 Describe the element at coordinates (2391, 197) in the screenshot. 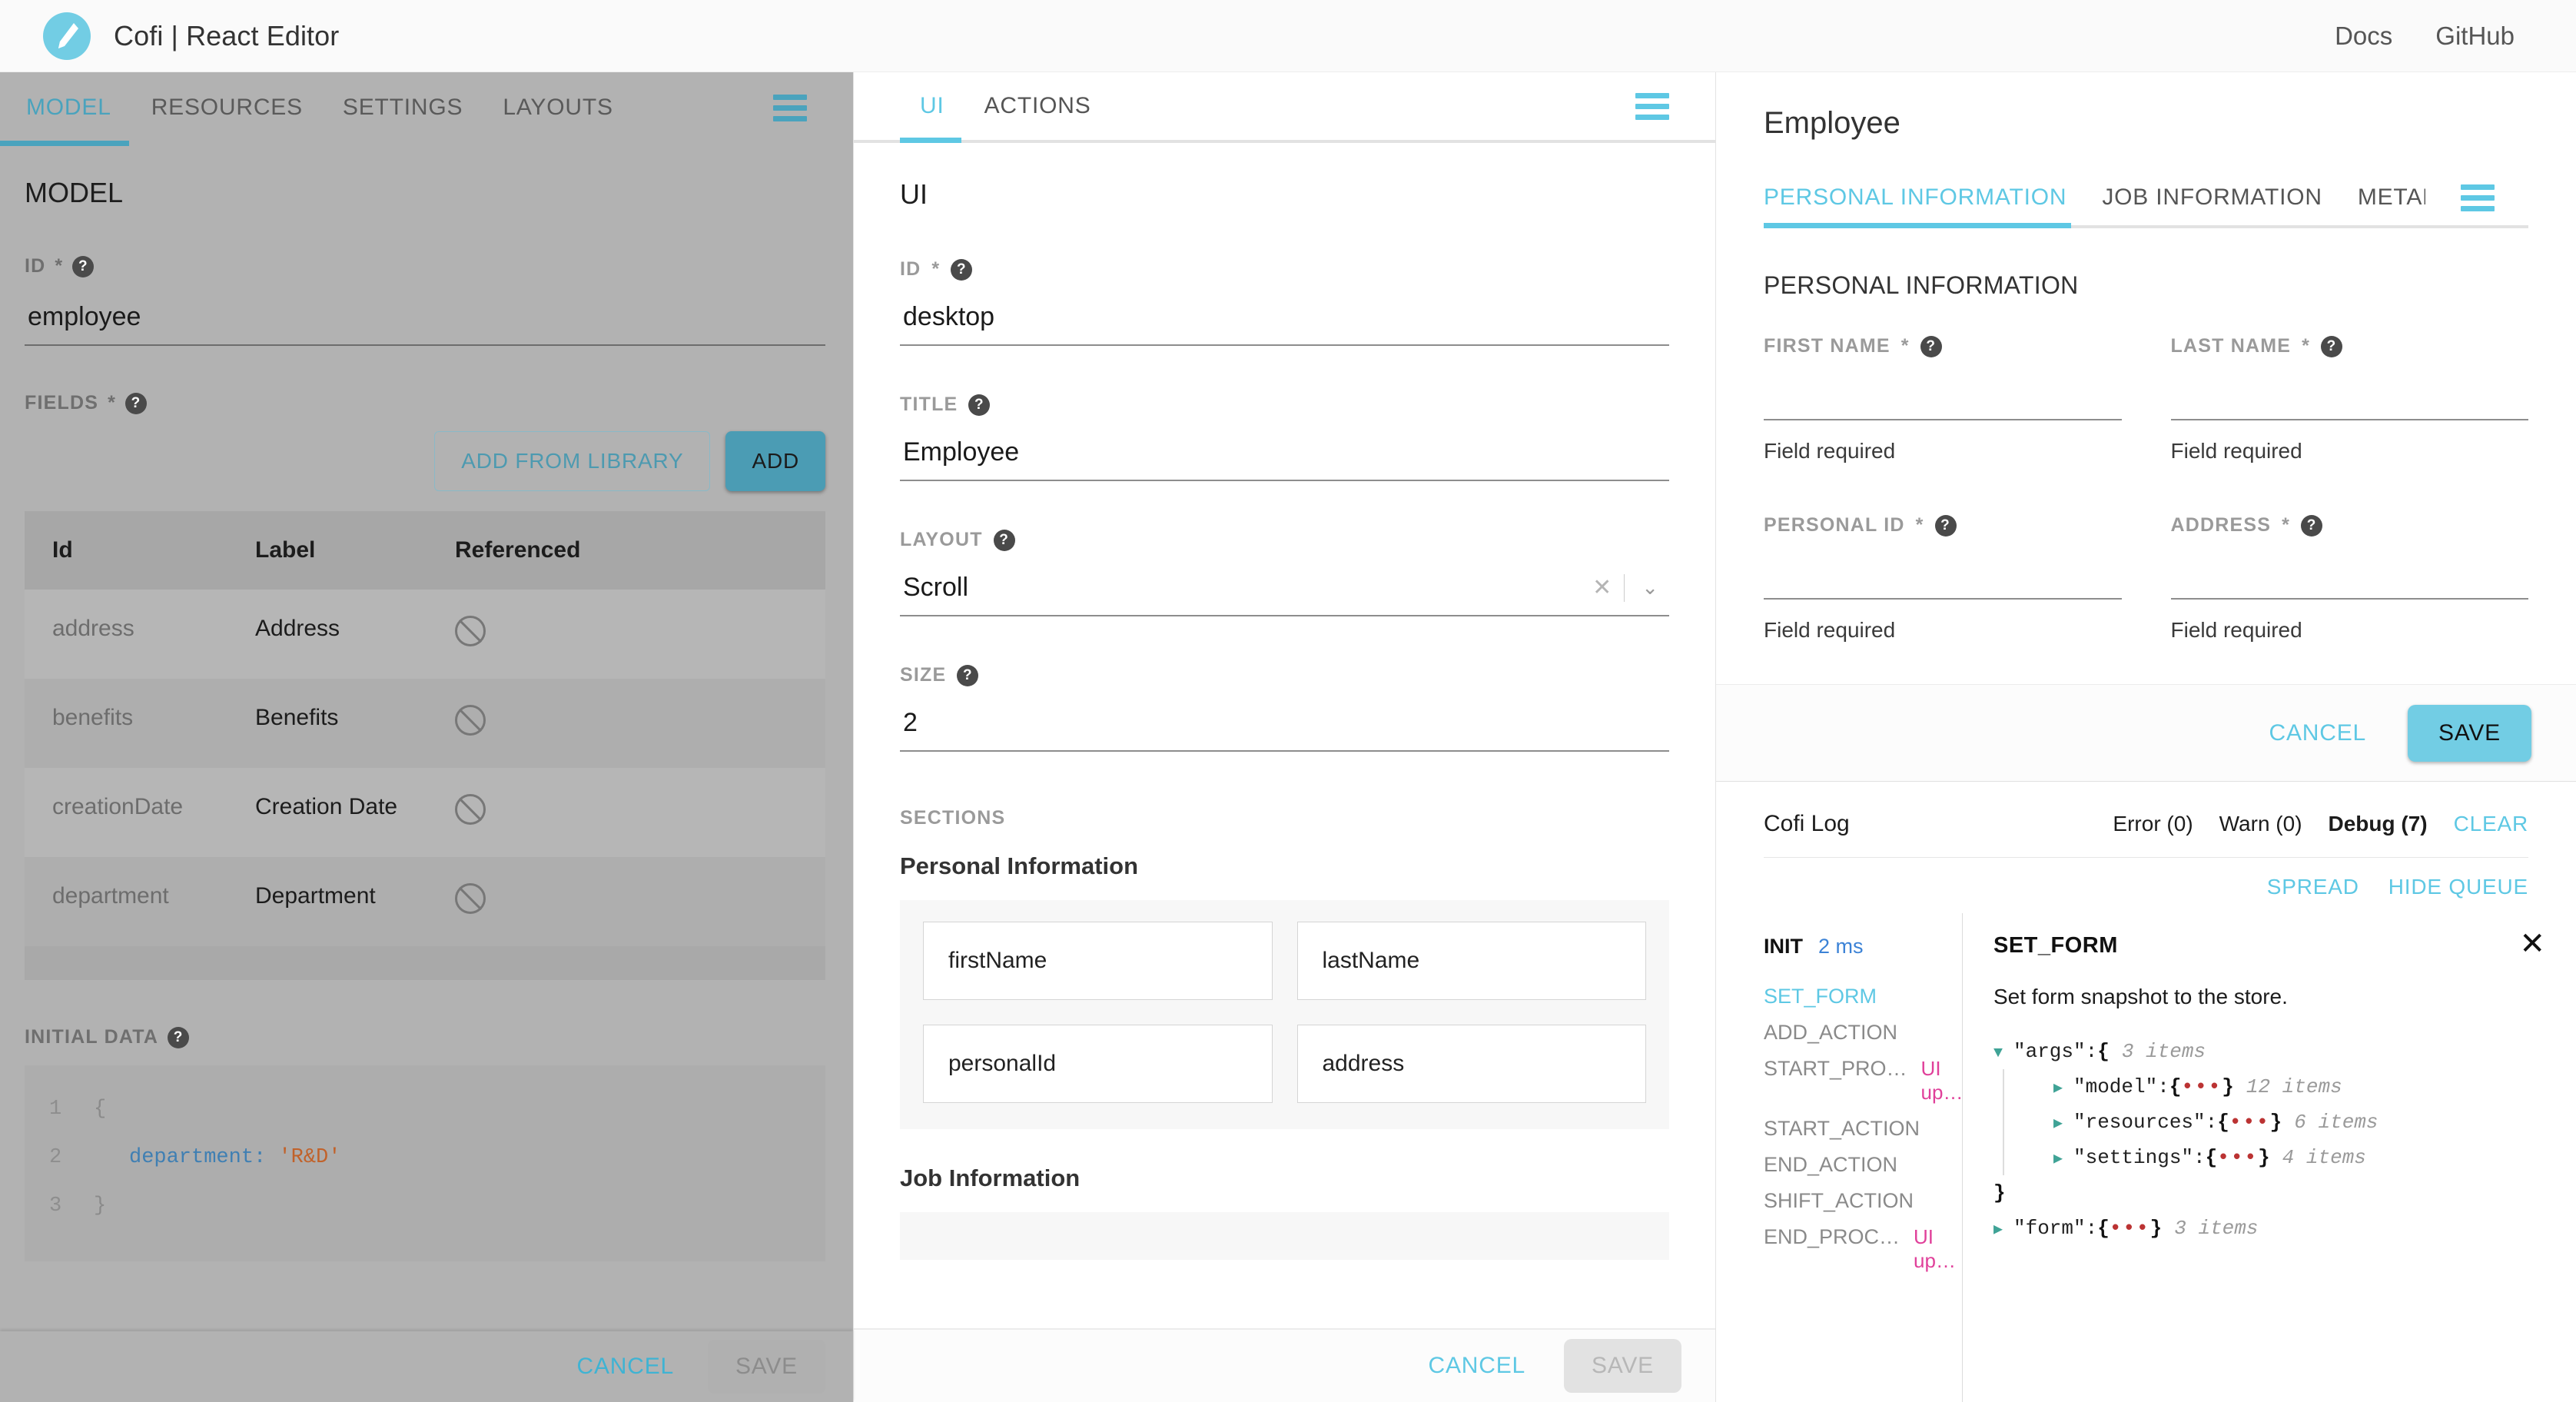

I see `tab-metadata: METADATA` at that location.